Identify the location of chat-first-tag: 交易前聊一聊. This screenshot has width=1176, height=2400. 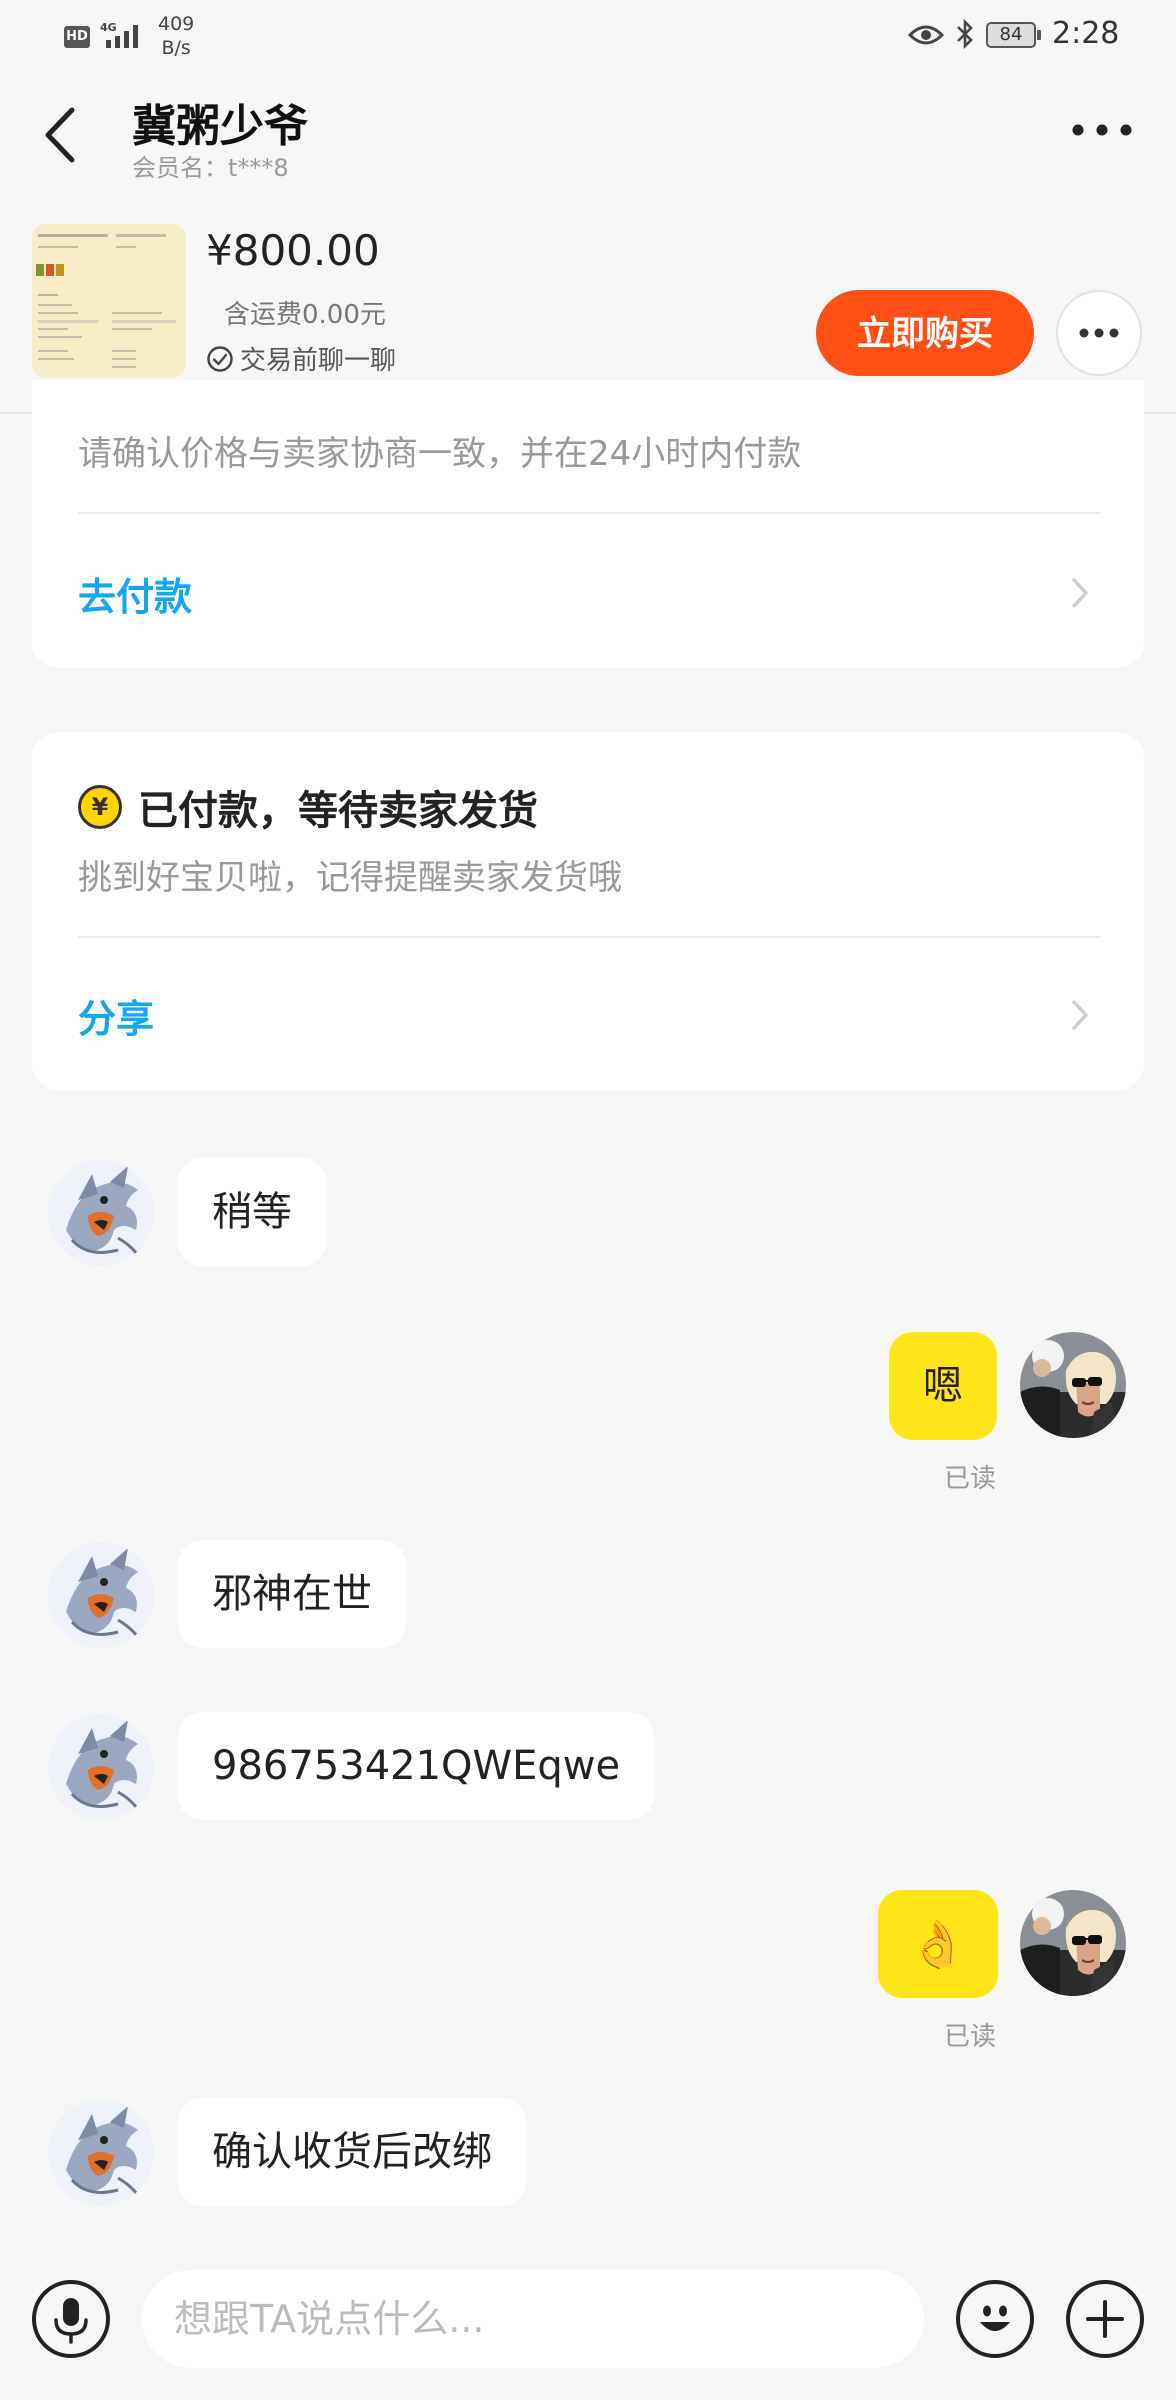
(301, 358).